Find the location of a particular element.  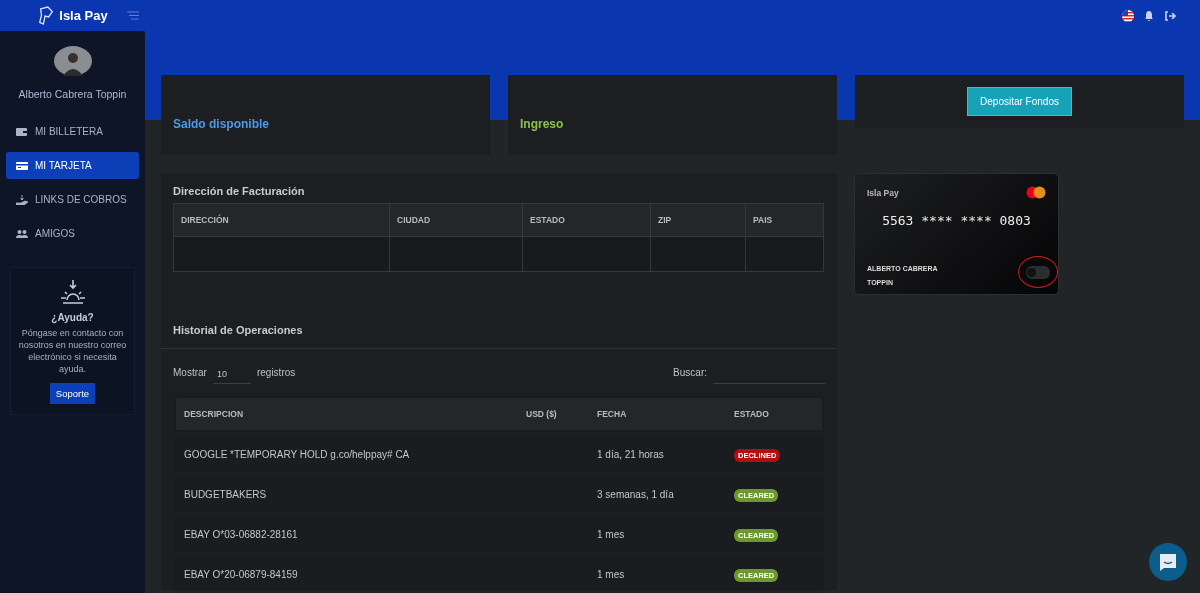

section-title: Historial de Operaciones is located at coordinates (238, 330).